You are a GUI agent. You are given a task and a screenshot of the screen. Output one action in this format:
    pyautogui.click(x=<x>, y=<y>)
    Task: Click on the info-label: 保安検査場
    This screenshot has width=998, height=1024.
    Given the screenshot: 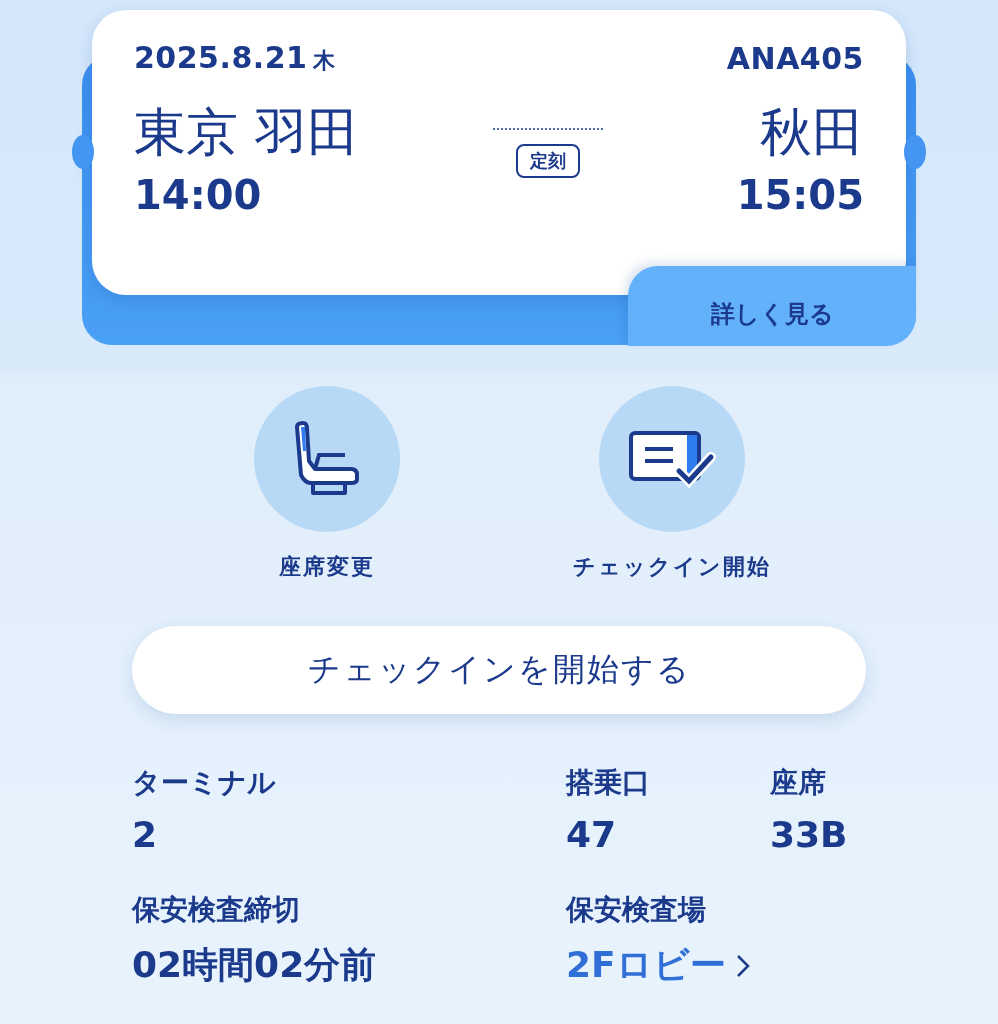 What is the action you would take?
    pyautogui.click(x=636, y=910)
    